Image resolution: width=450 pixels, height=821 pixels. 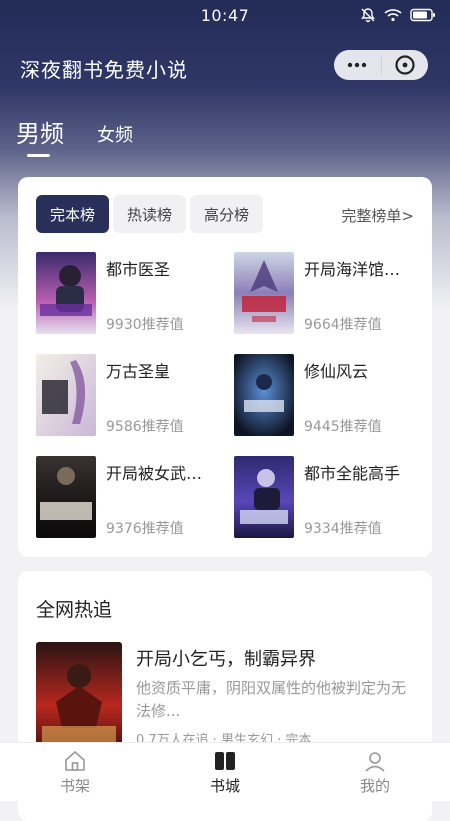 I want to click on tab-bookstore: 书城, so click(x=225, y=772).